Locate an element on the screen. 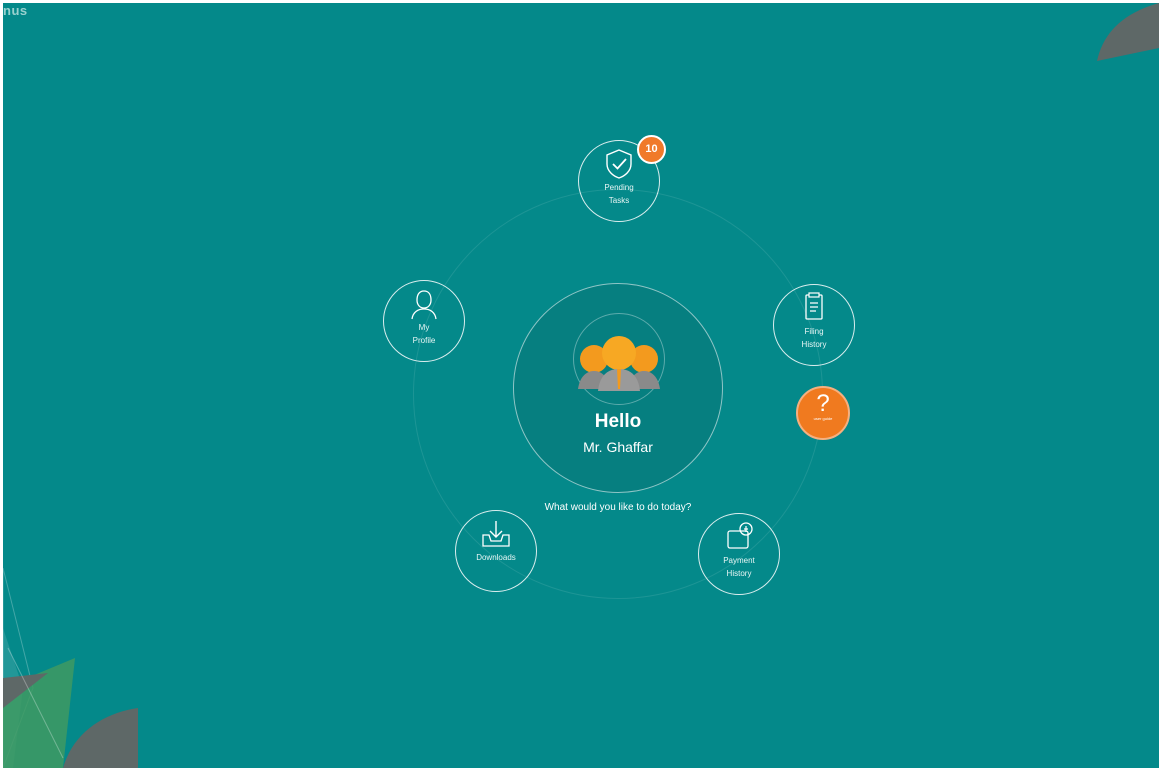  downloads-button: Downloads is located at coordinates (496, 551).